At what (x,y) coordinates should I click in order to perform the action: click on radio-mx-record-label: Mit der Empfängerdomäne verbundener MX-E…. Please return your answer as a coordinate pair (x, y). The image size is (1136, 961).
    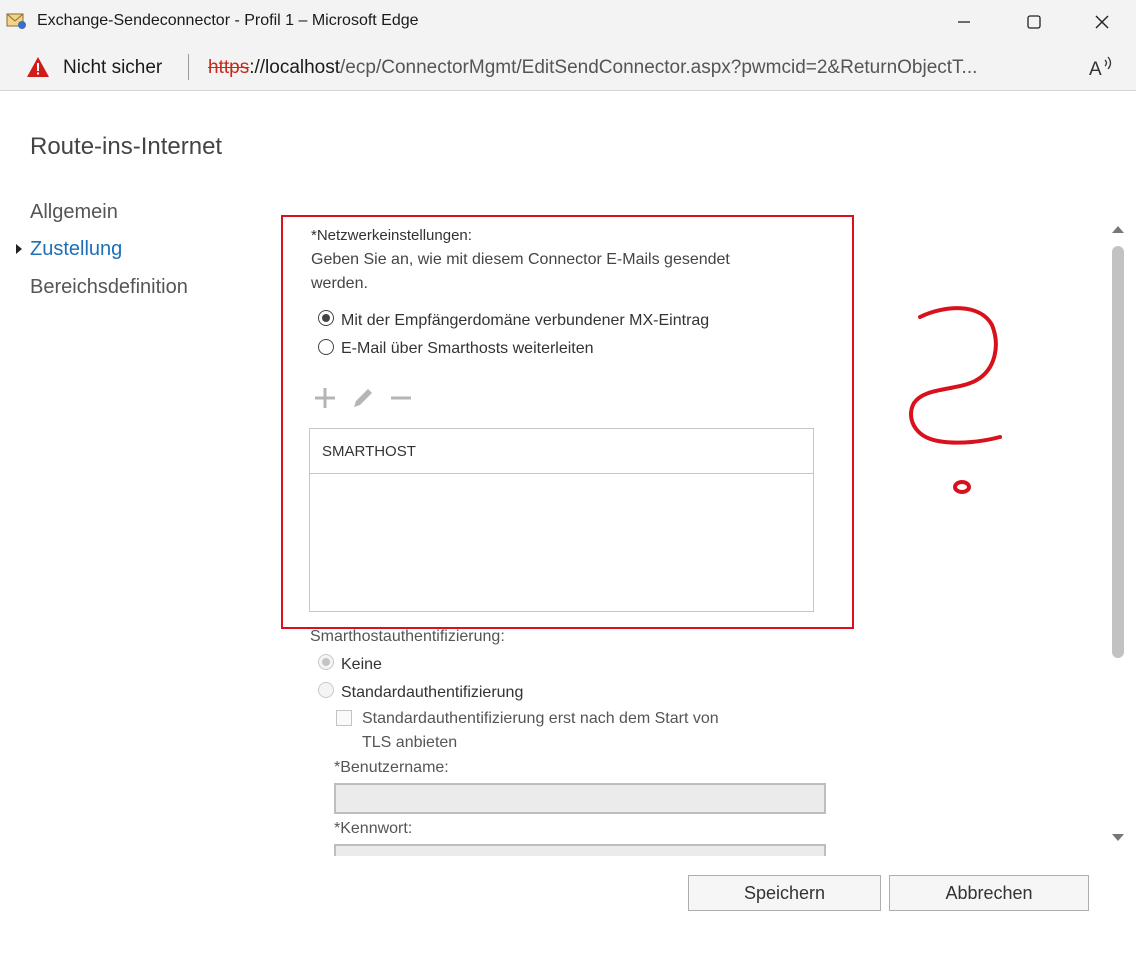
    Looking at the image, I should click on (525, 321).